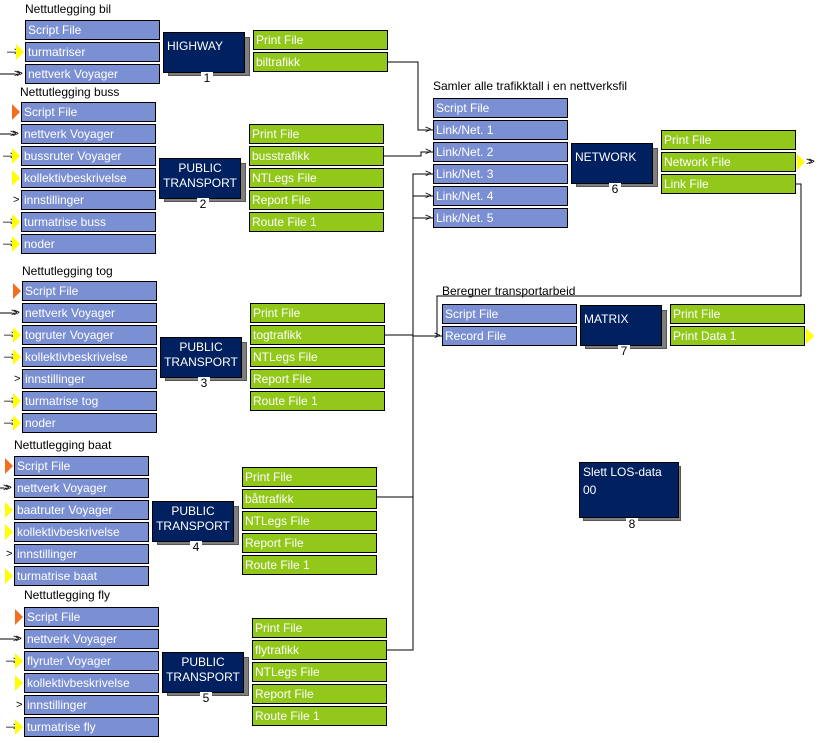 The height and width of the screenshot is (743, 825). I want to click on input-file-slot: Link/Net. 4, so click(500, 196).